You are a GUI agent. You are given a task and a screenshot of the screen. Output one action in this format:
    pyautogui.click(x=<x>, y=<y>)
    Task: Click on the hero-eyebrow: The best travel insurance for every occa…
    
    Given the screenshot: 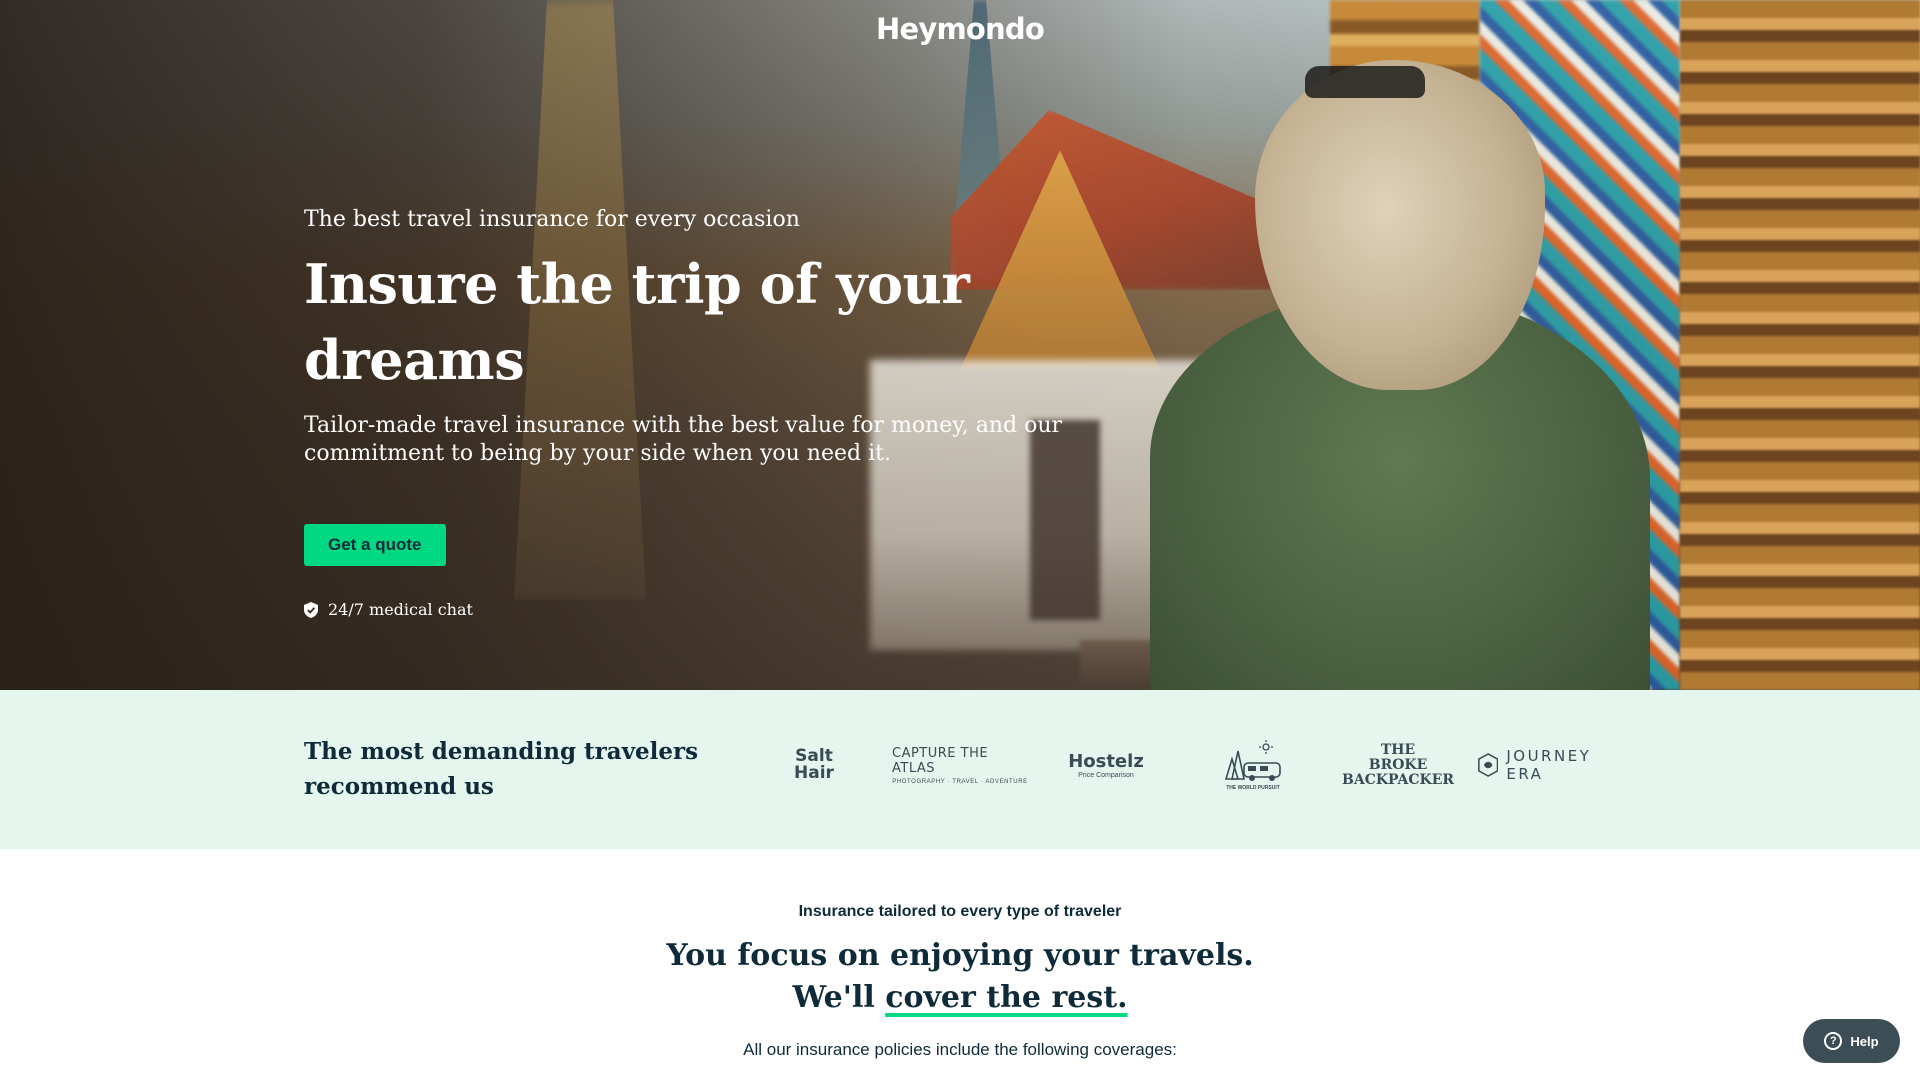 What is the action you would take?
    pyautogui.click(x=552, y=219)
    